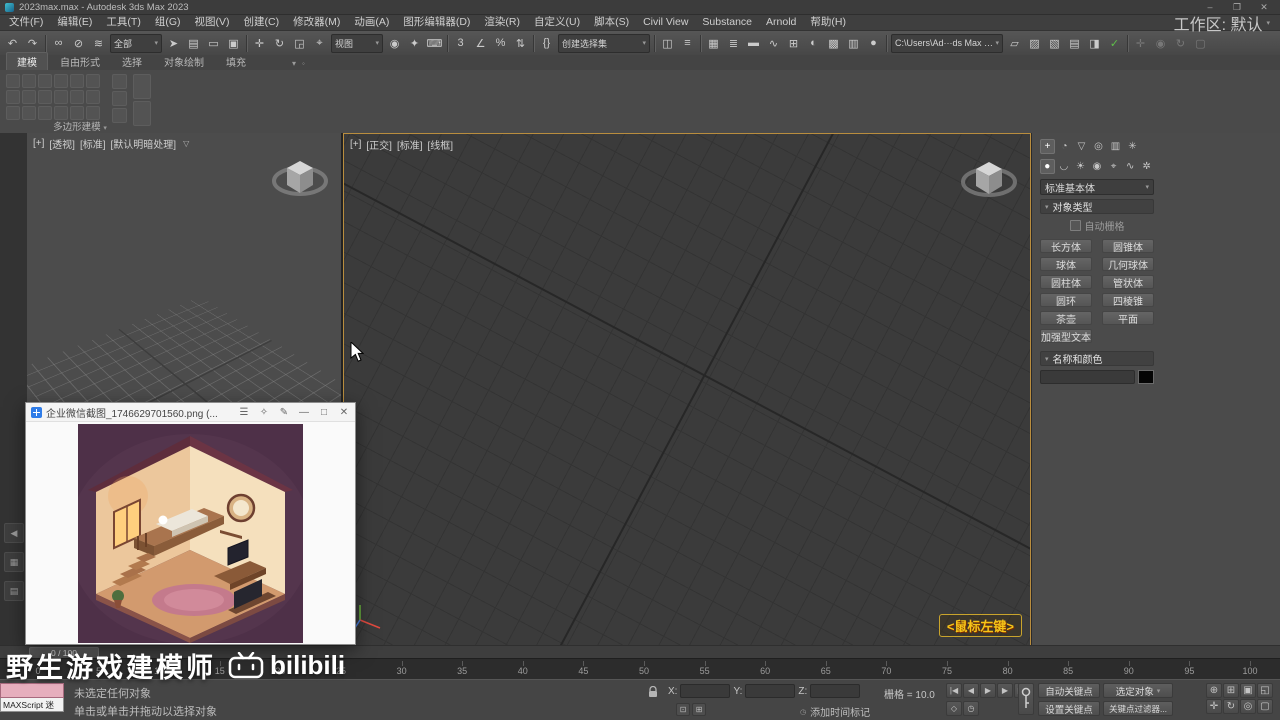 This screenshot has width=1280, height=720. Describe the element at coordinates (813, 43) in the screenshot. I see `material-editor-icon: ◐` at that location.